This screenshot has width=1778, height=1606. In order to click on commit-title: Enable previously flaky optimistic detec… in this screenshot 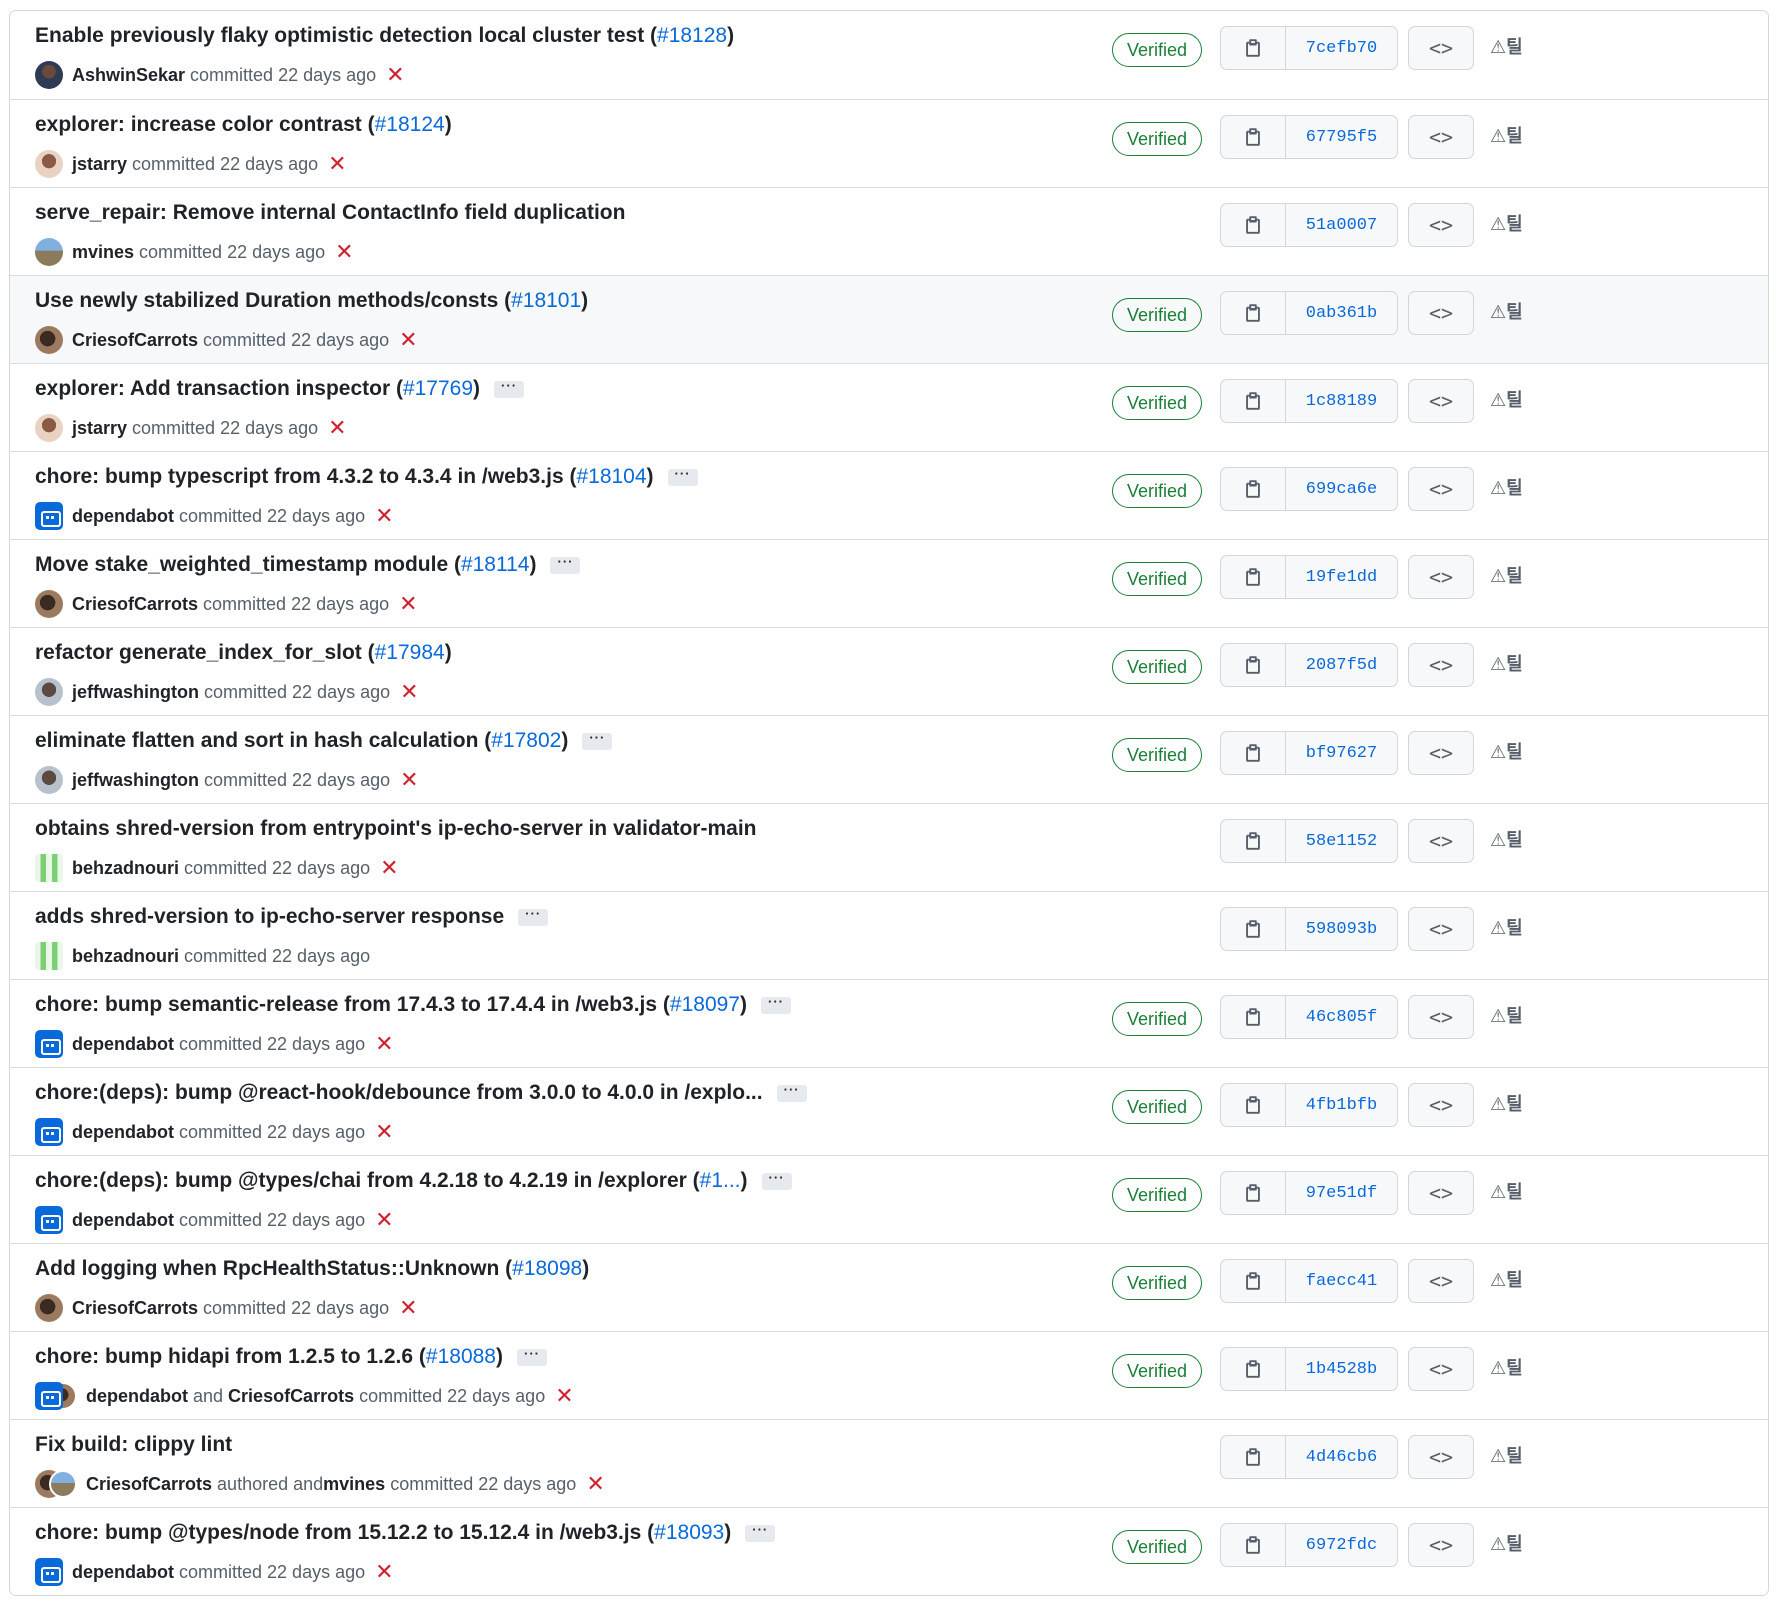, I will do `click(384, 36)`.